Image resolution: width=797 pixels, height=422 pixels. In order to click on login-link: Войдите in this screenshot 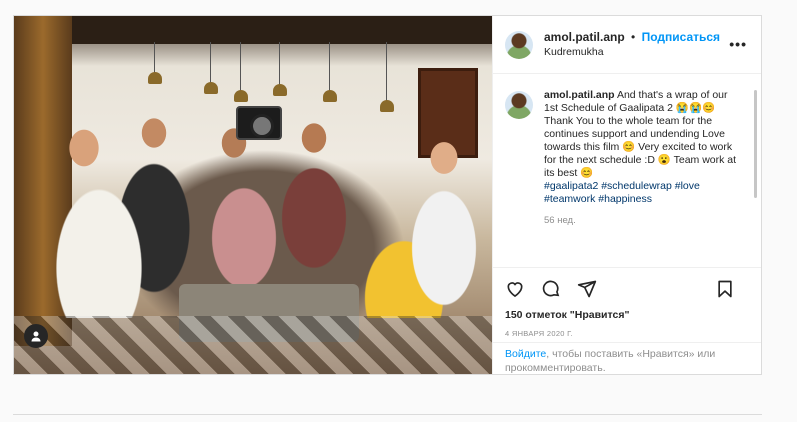, I will do `click(525, 354)`.